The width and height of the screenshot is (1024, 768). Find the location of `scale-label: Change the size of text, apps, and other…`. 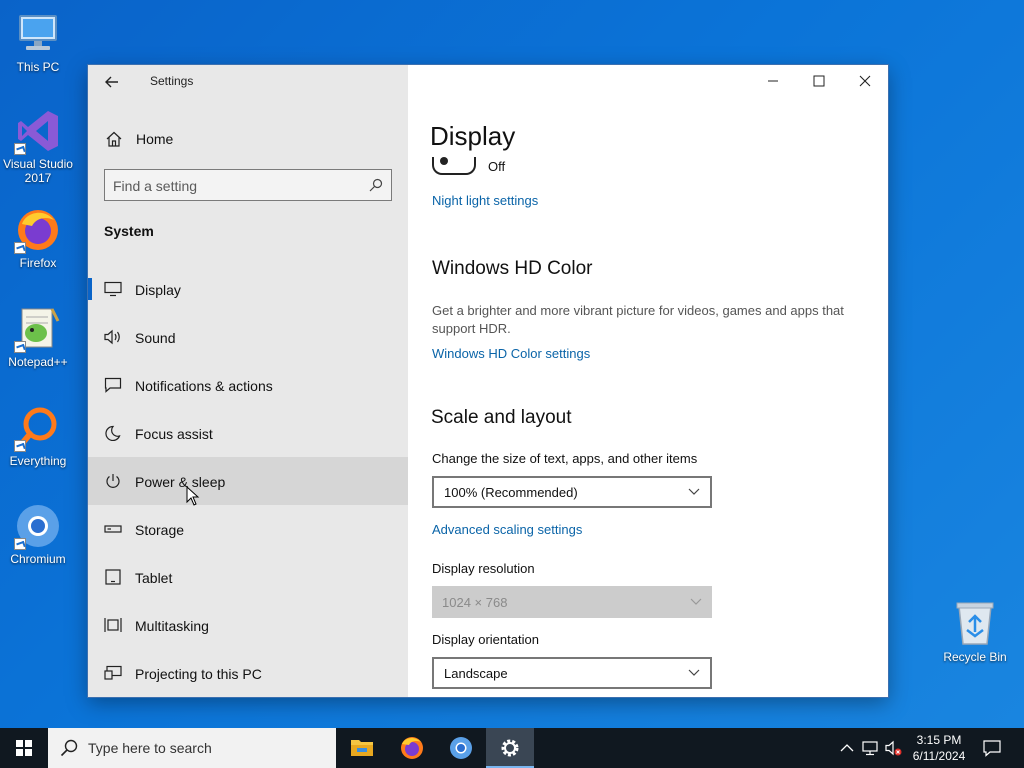

scale-label: Change the size of text, apps, and other… is located at coordinates (565, 458).